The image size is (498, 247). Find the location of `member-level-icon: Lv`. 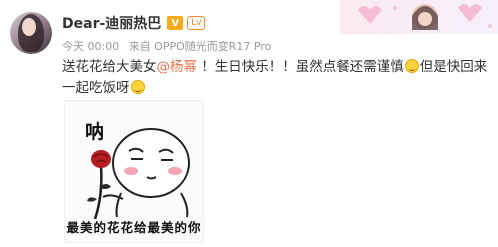

member-level-icon: Lv is located at coordinates (196, 23).